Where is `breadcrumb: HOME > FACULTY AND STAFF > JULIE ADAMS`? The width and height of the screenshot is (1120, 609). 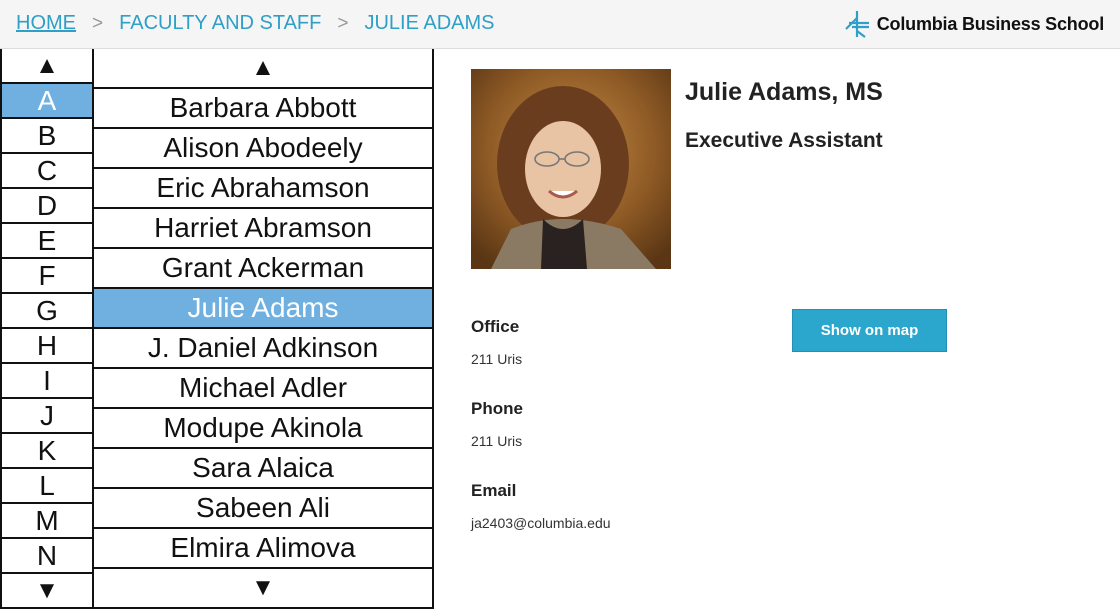
breadcrumb: HOME > FACULTY AND STAFF > JULIE ADAMS is located at coordinates (255, 23).